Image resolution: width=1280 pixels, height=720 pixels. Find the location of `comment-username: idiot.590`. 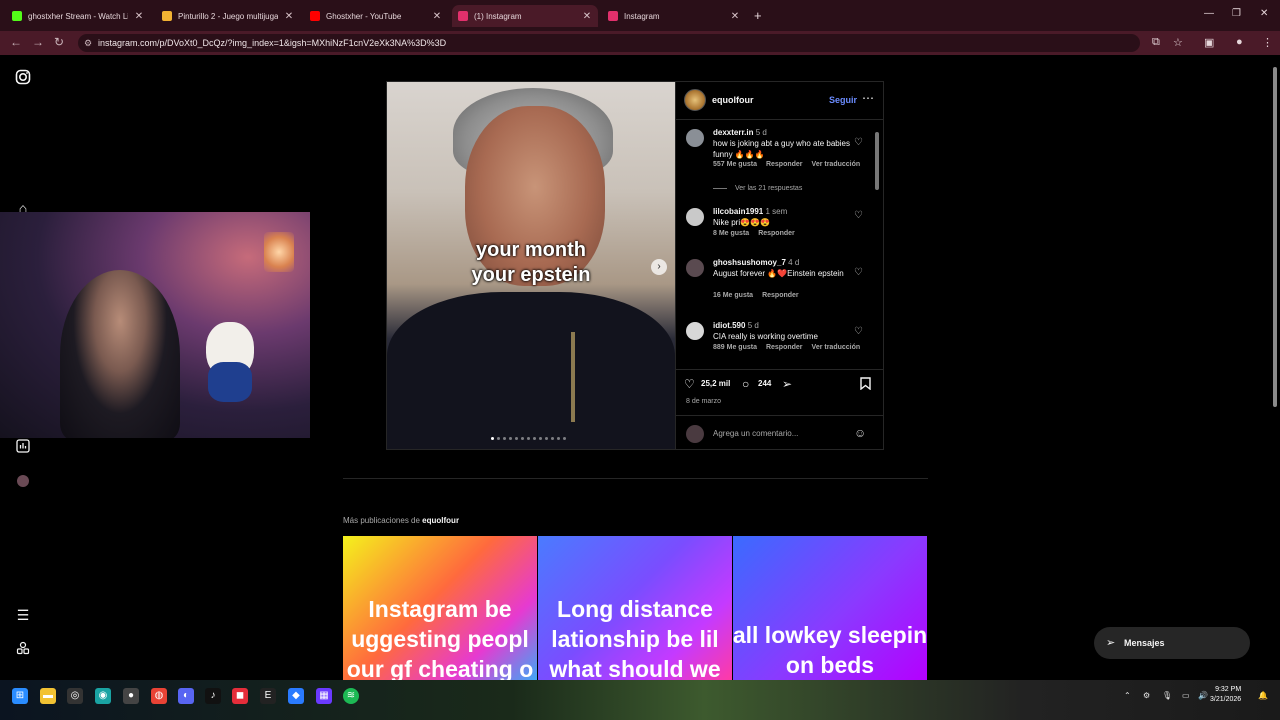

comment-username: idiot.590 is located at coordinates (729, 325).